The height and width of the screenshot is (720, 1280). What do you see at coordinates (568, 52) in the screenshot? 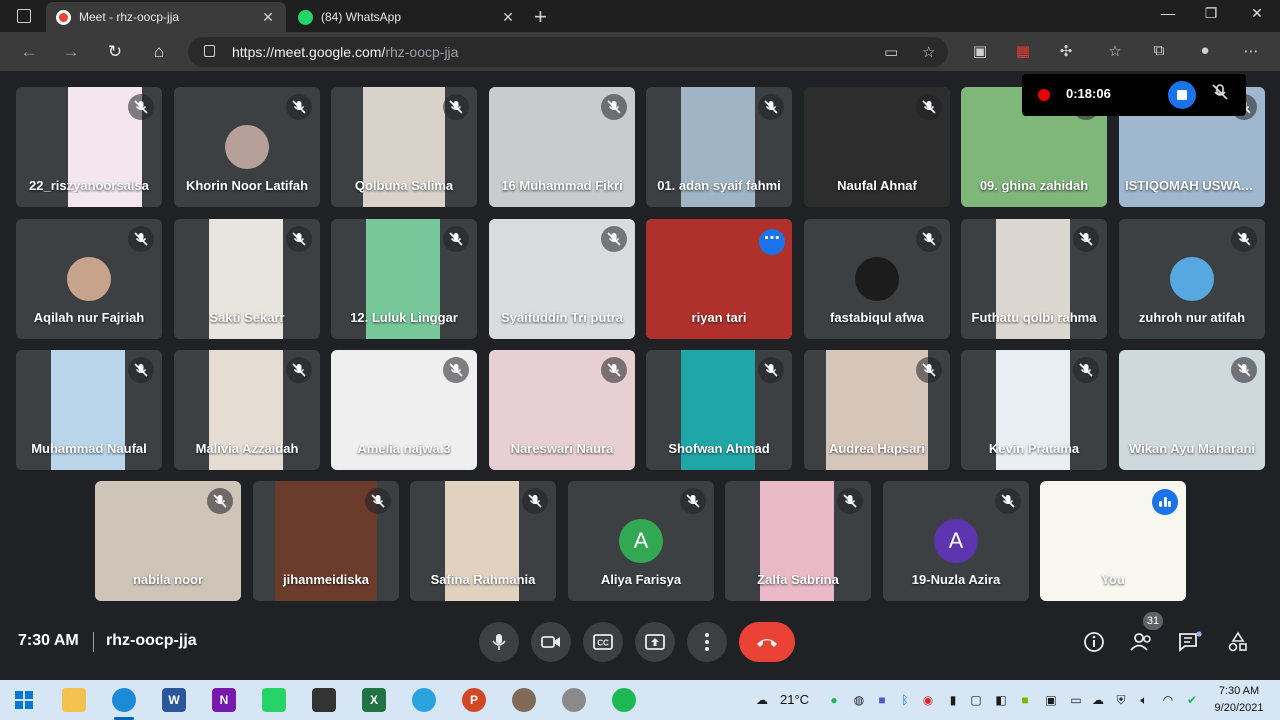
I see `address-bar: https://meet.google.com/rhz-oocp-jja ▭ ☆` at bounding box center [568, 52].